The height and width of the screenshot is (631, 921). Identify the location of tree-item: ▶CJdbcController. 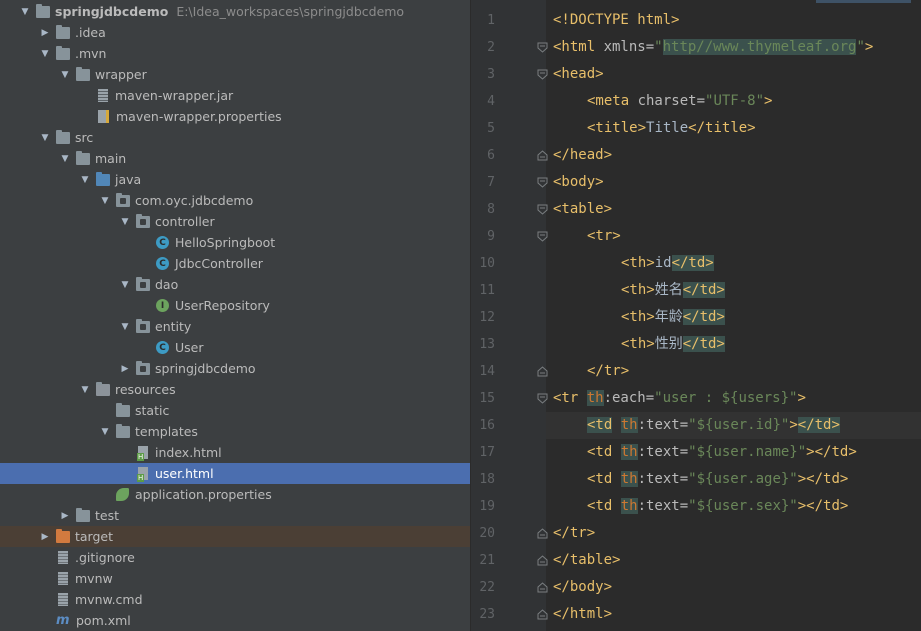
(235, 263).